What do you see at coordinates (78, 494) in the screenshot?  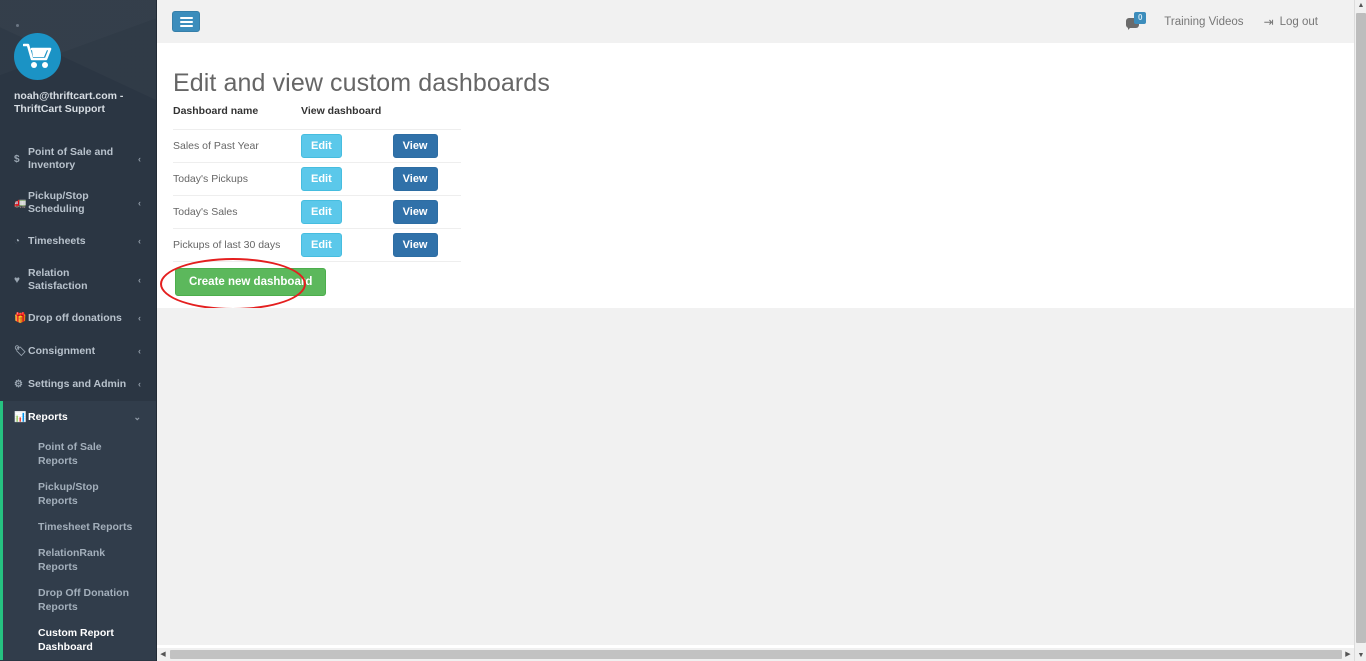 I see `sidebar-subitem-pickup-stop-reports: Pickup/Stop Reports` at bounding box center [78, 494].